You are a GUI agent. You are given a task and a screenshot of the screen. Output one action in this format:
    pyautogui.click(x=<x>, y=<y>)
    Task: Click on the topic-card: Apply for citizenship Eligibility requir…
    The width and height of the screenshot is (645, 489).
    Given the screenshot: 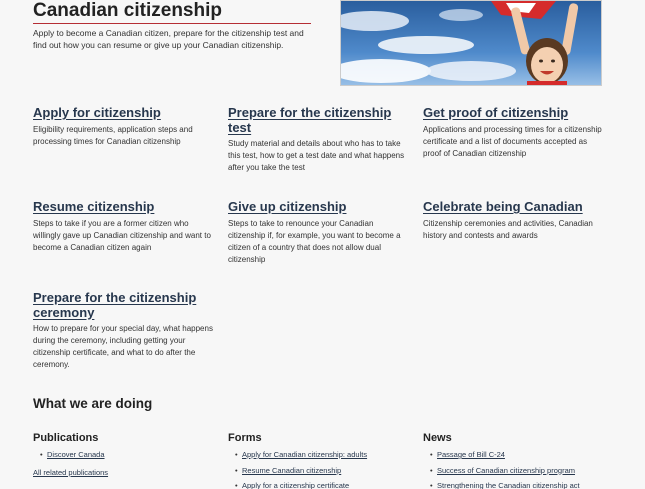 What is the action you would take?
    pyautogui.click(x=123, y=126)
    